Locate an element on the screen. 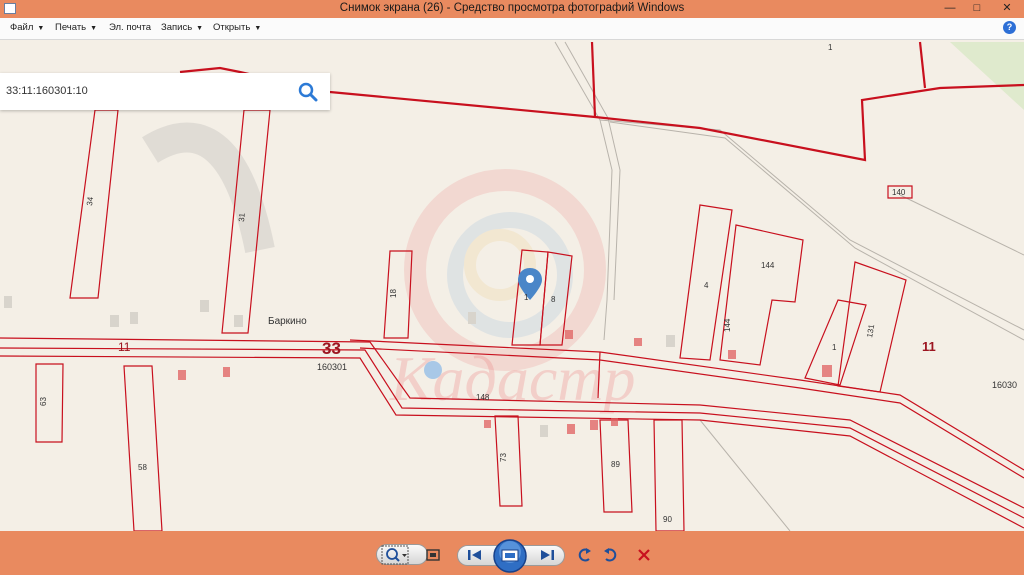 The width and height of the screenshot is (1024, 575). locality-label: Баркино is located at coordinates (287, 321).